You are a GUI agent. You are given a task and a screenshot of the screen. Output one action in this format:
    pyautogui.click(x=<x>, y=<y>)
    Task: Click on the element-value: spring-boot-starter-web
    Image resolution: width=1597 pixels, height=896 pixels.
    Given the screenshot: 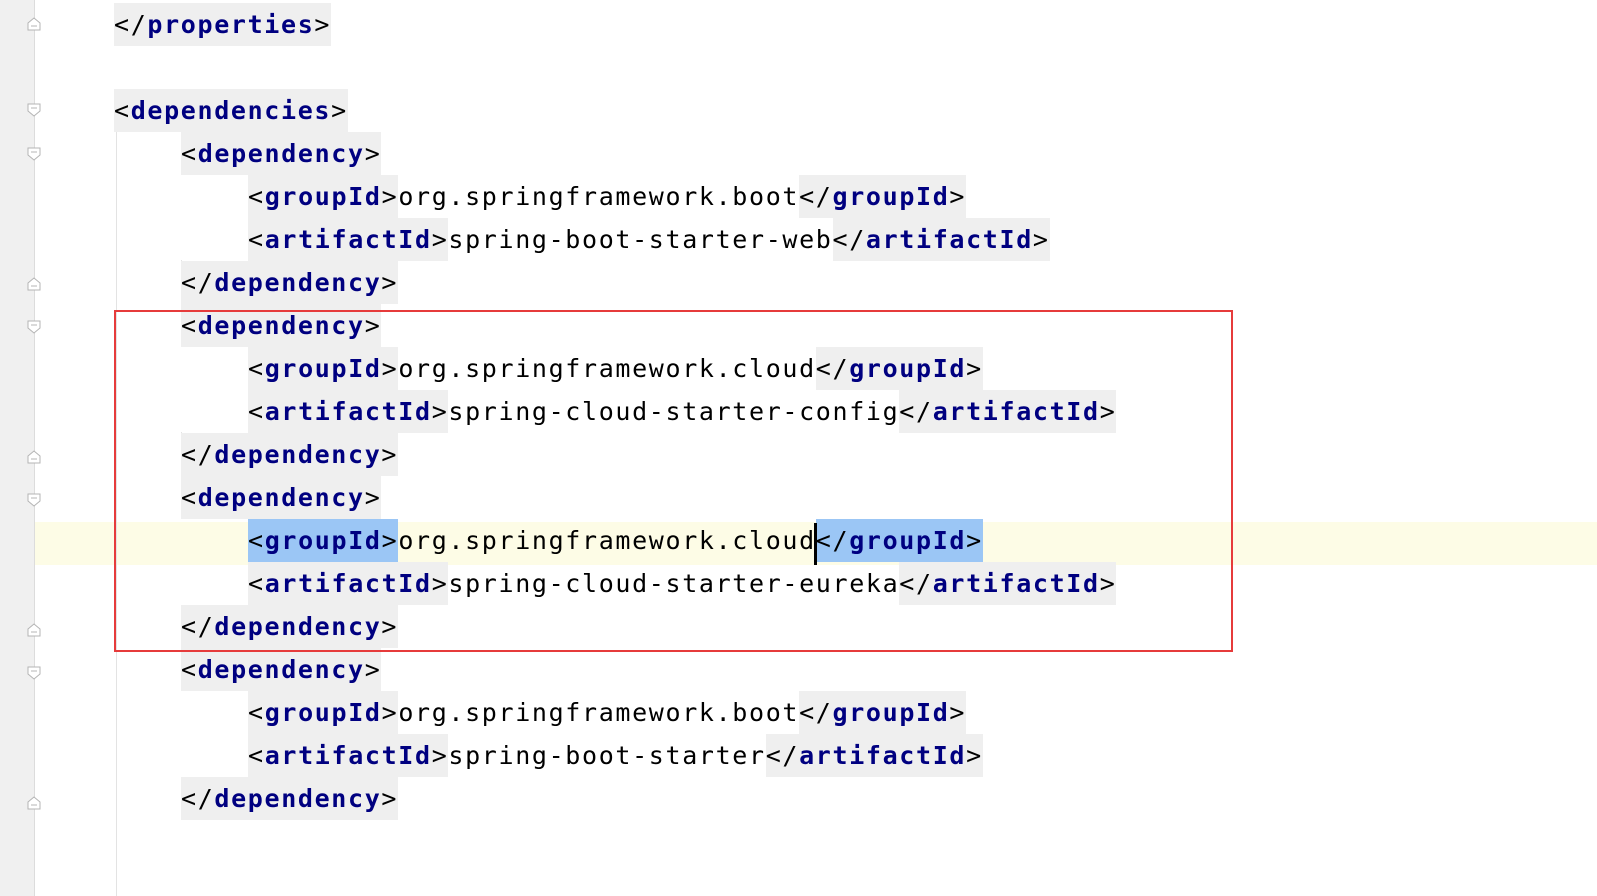 What is the action you would take?
    pyautogui.click(x=640, y=239)
    